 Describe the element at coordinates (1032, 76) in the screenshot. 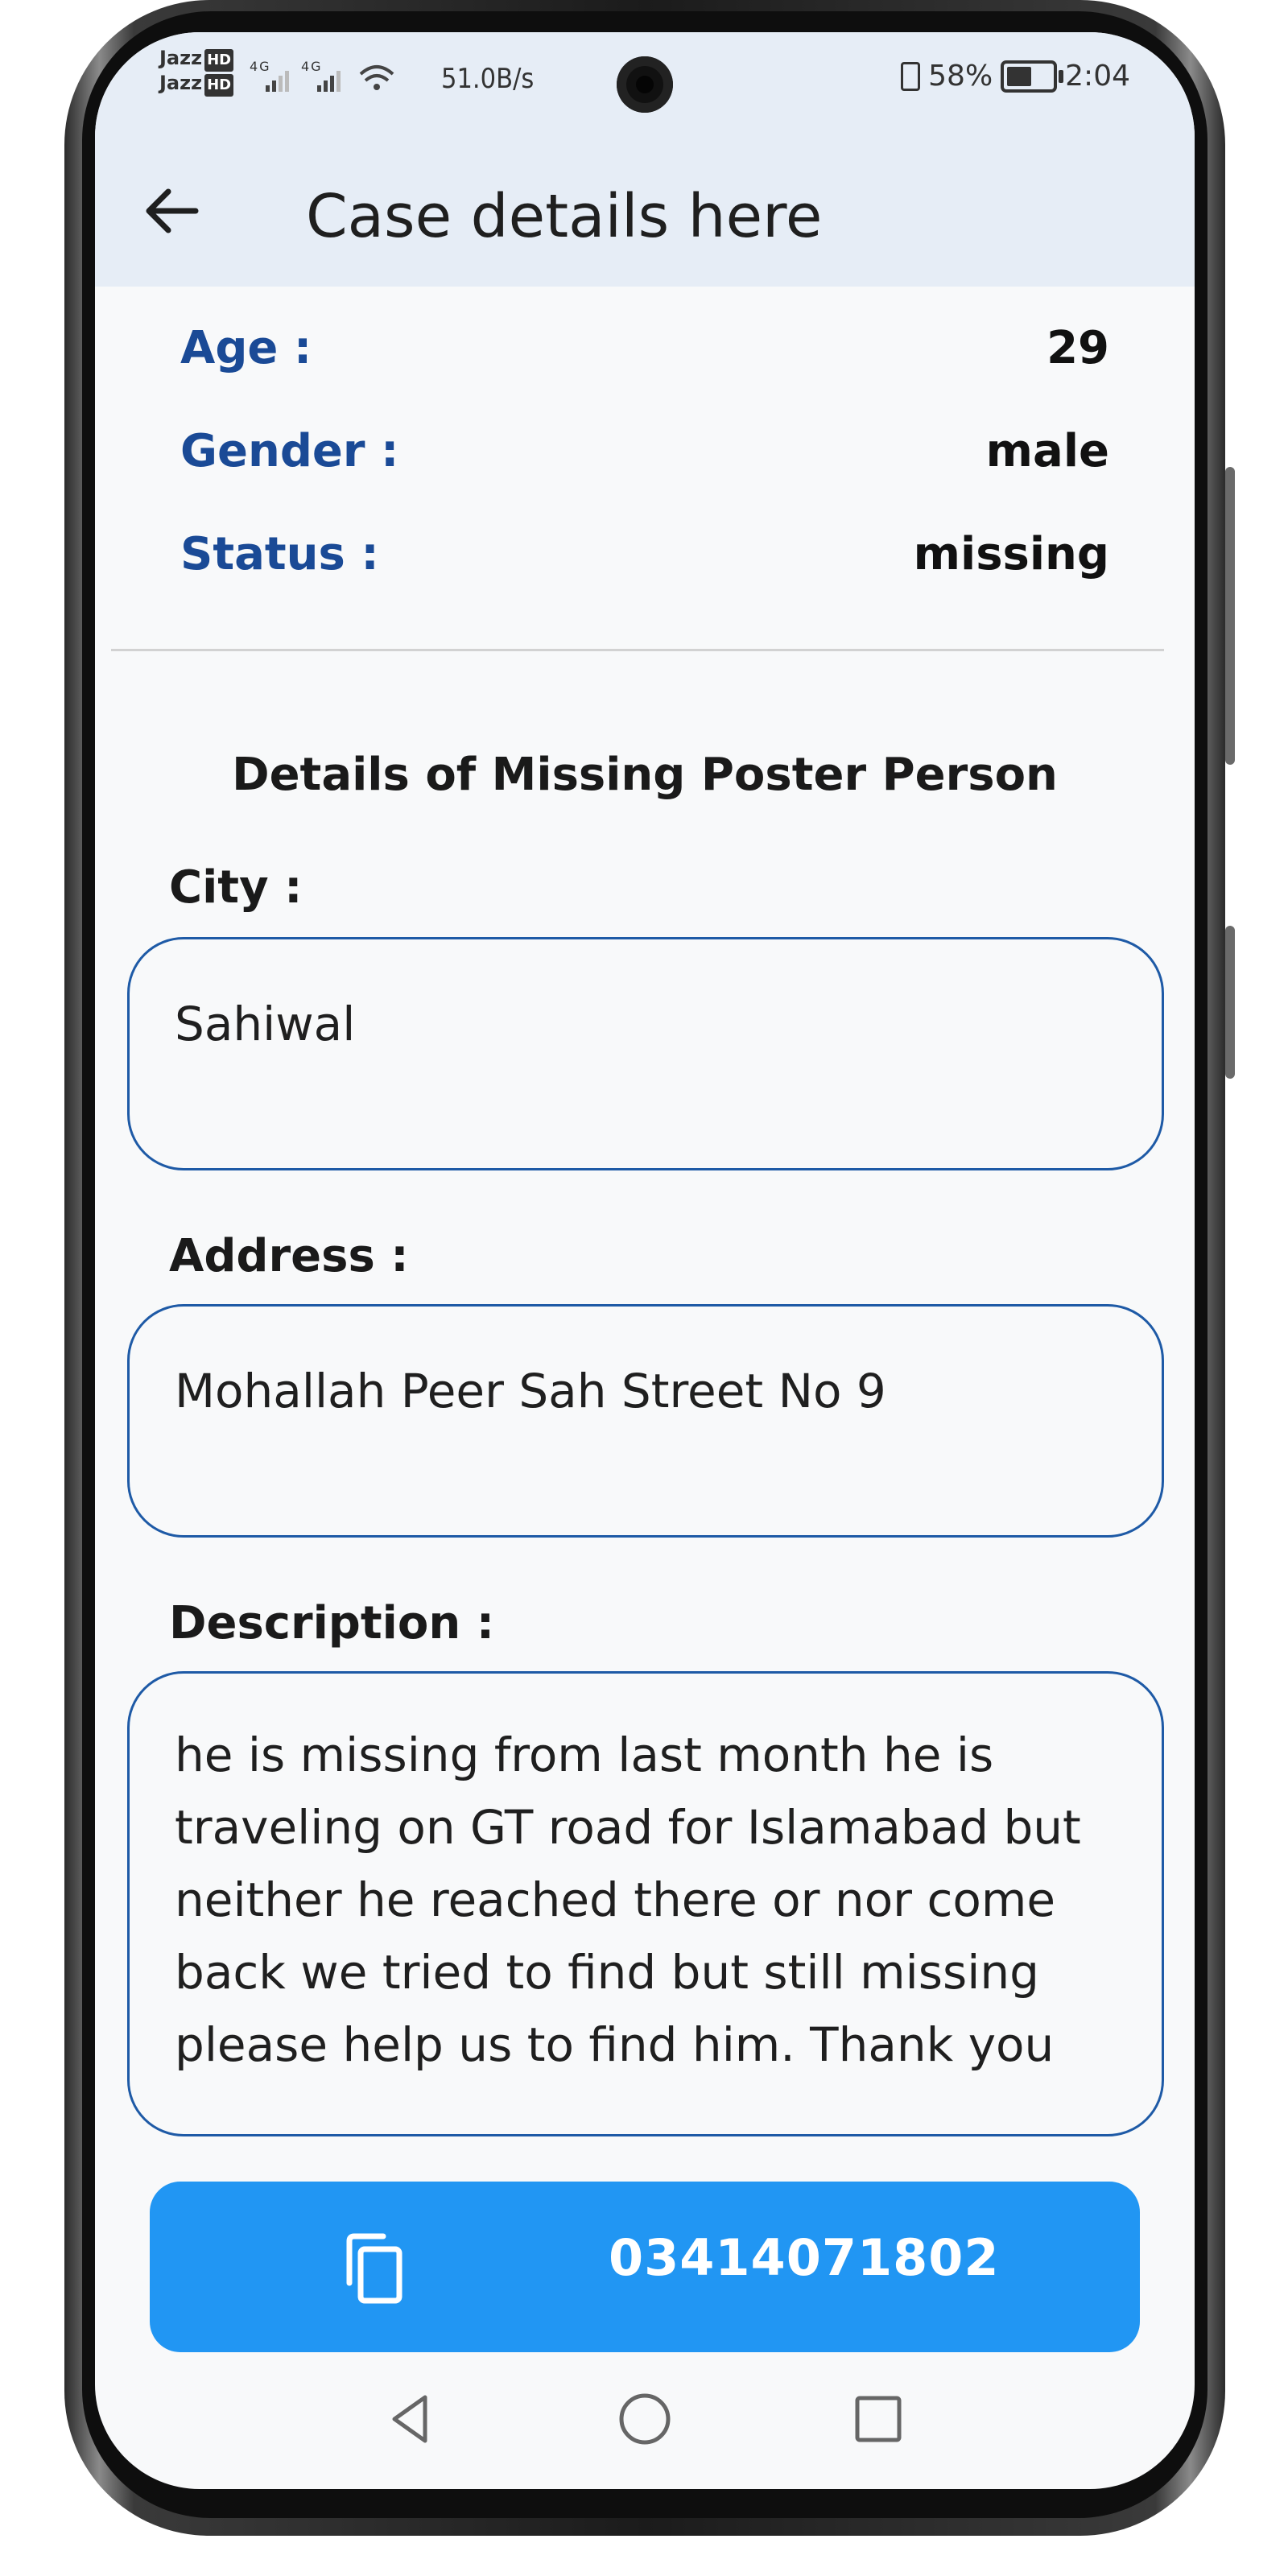

I see `battery-icon` at that location.